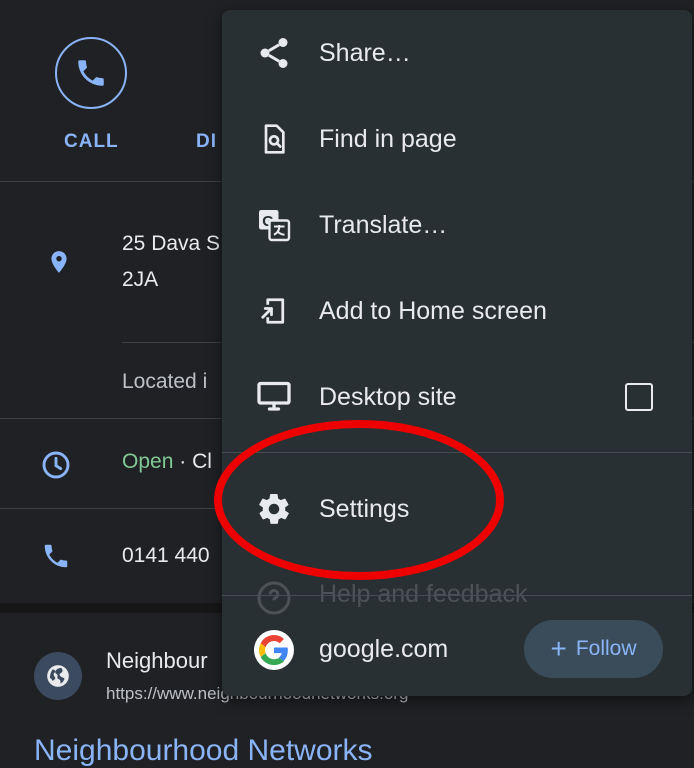 The image size is (694, 768). Describe the element at coordinates (364, 508) in the screenshot. I see `menu-item-label: Settings` at that location.